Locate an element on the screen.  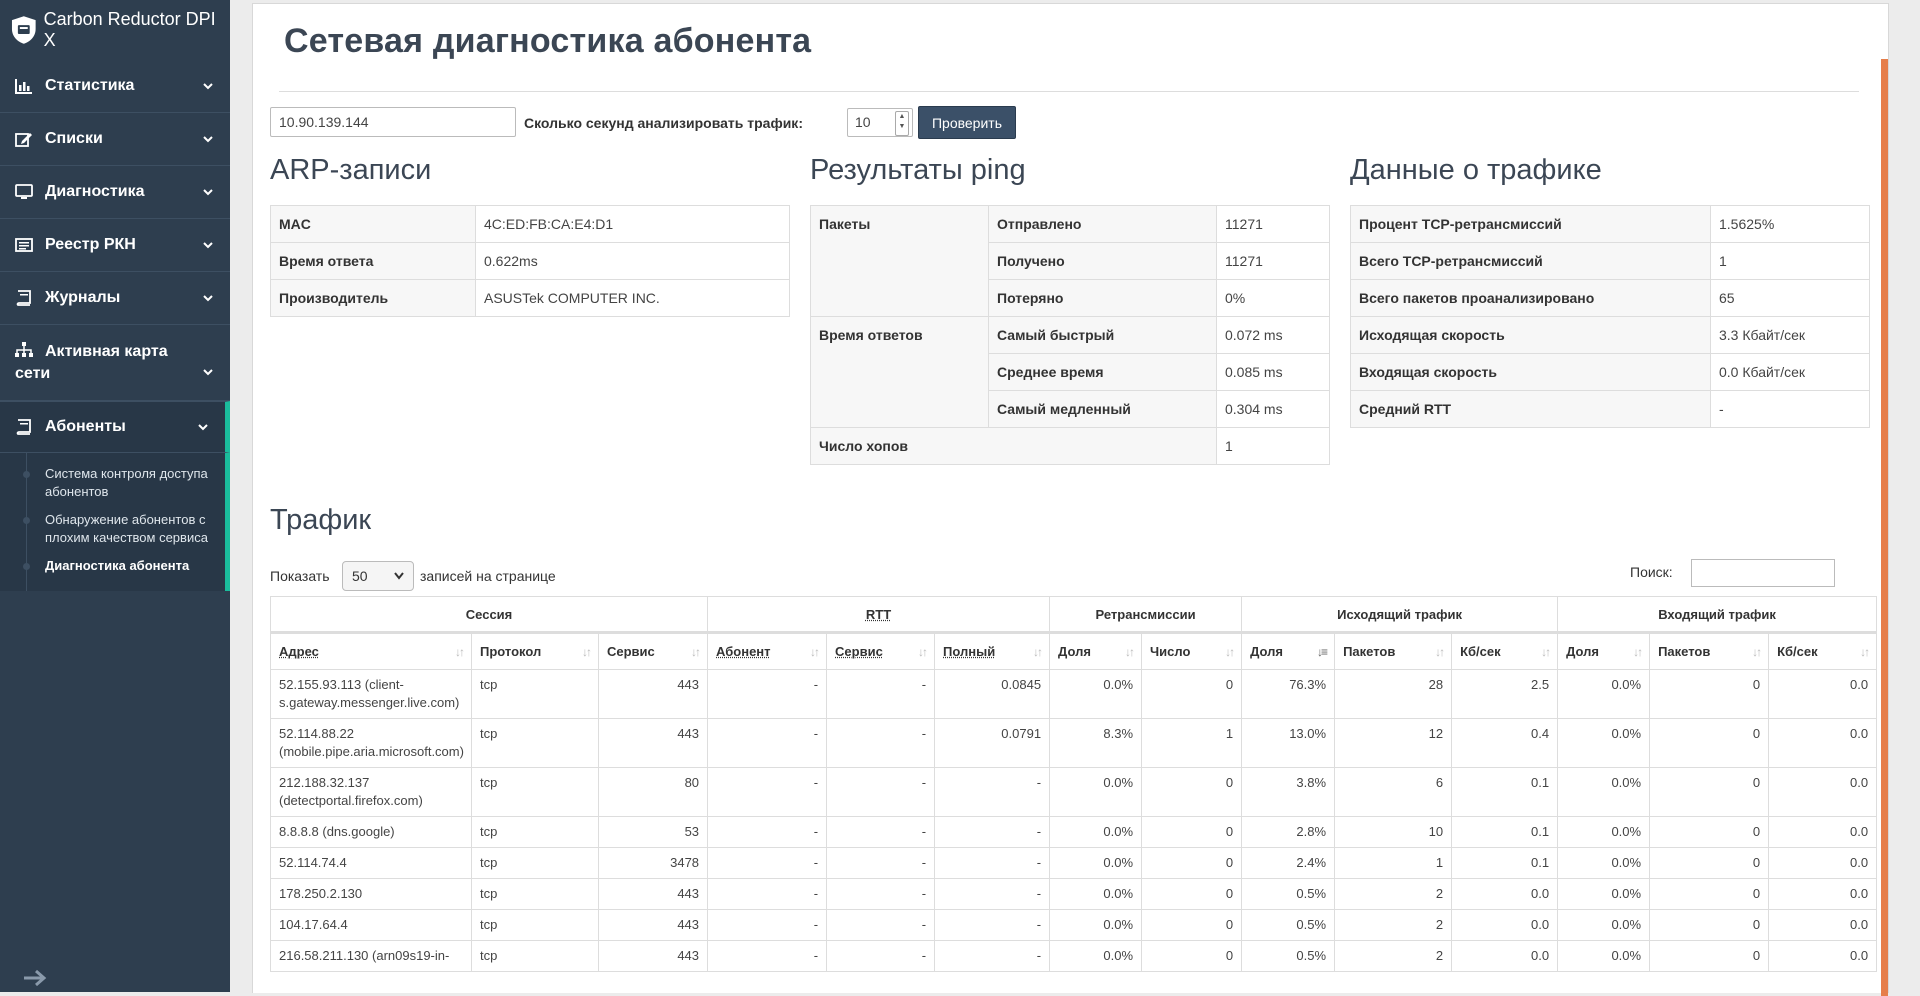
sidebar-item-label: Журналы is located at coordinates (83, 297).